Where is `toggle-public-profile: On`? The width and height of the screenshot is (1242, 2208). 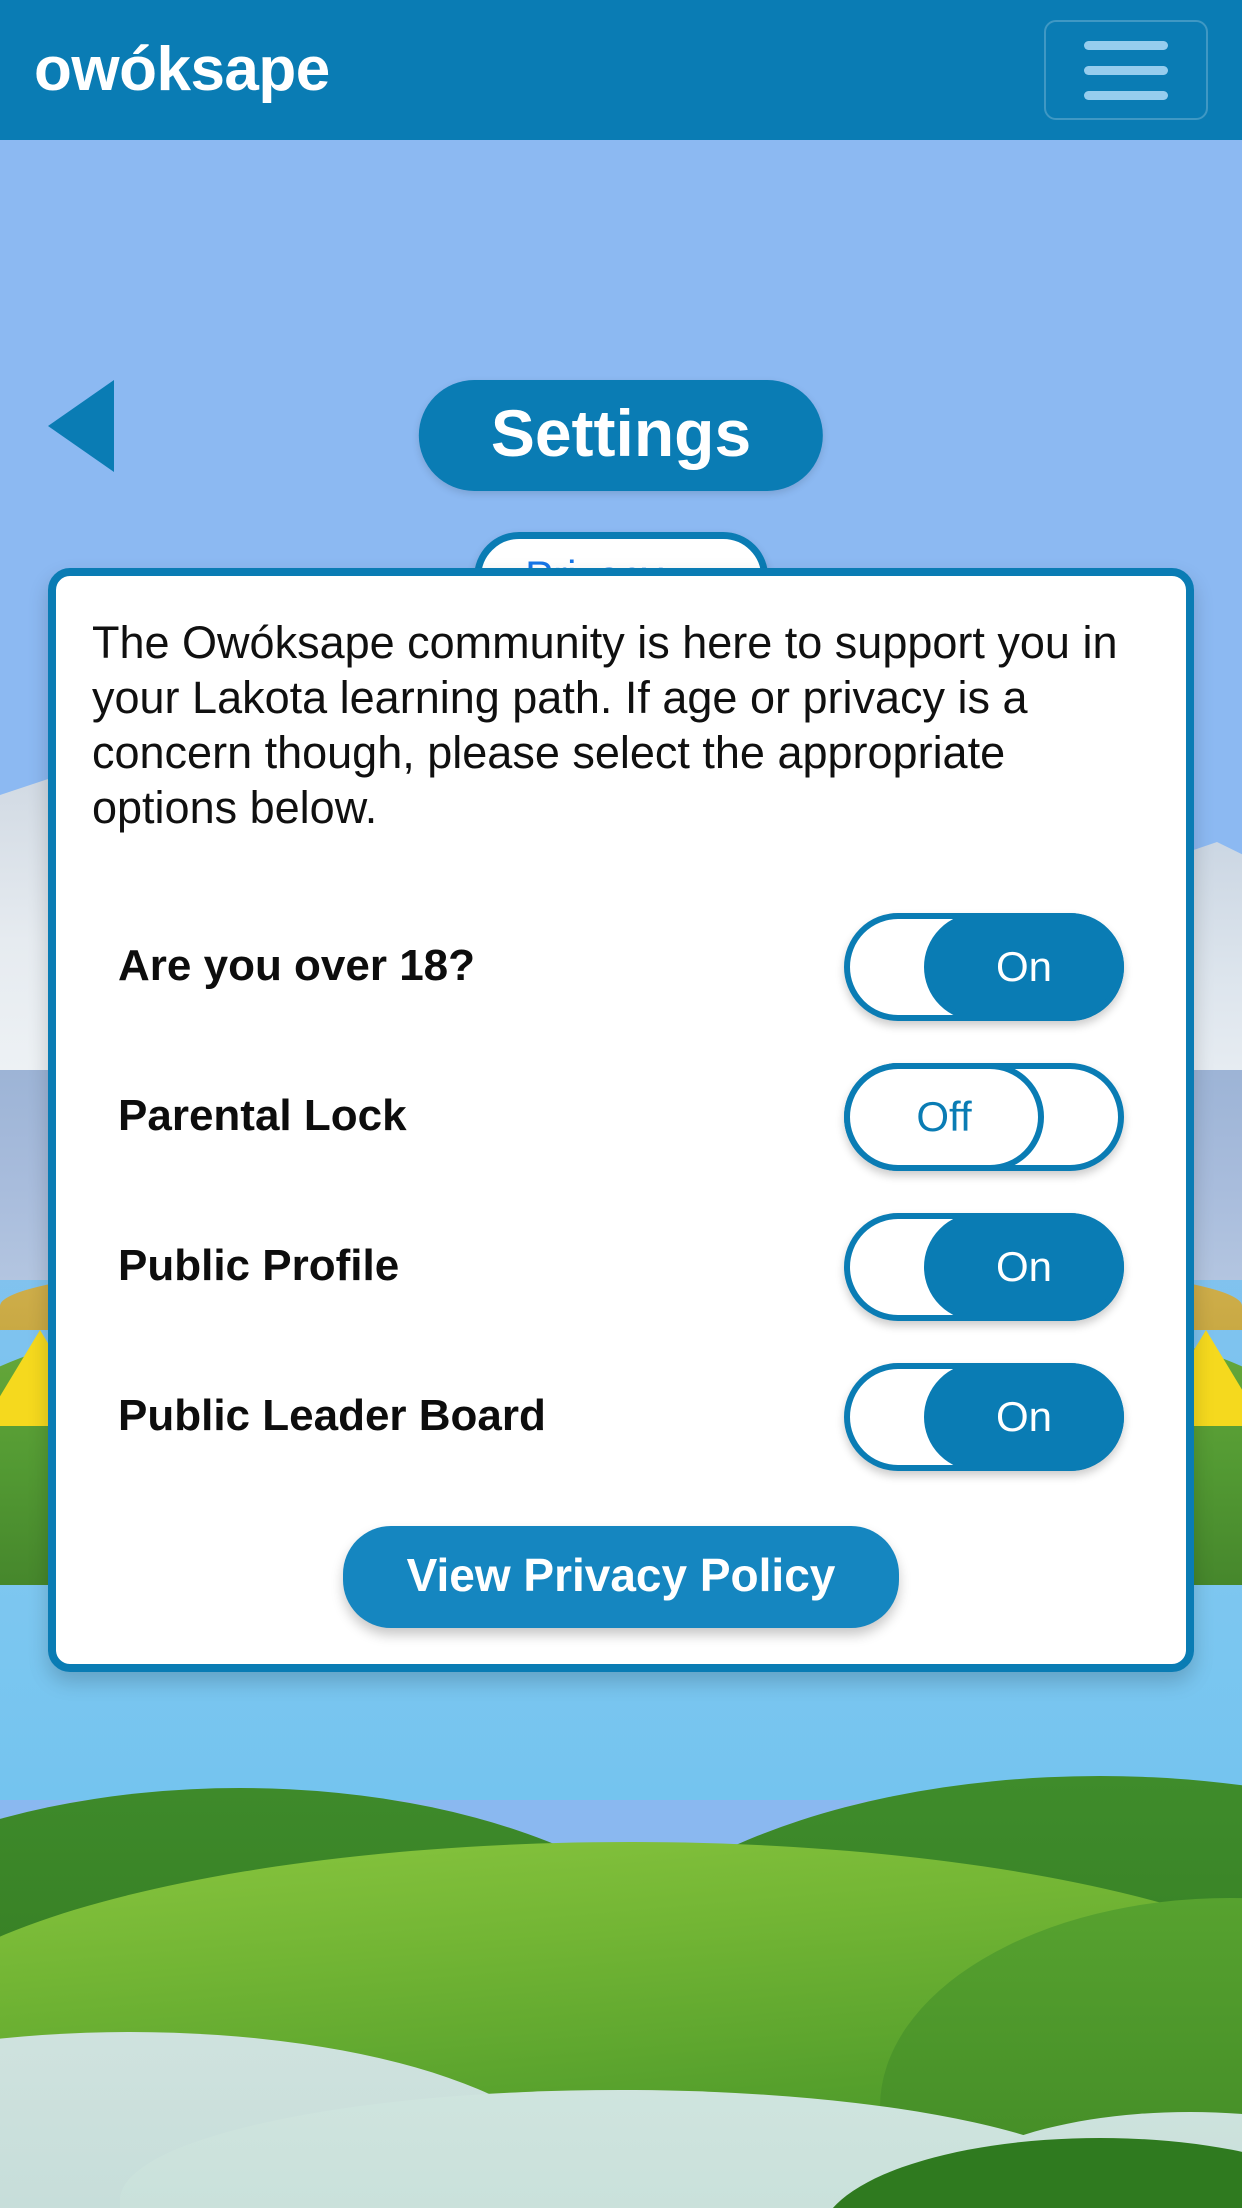
toggle-public-profile: On is located at coordinates (984, 1266).